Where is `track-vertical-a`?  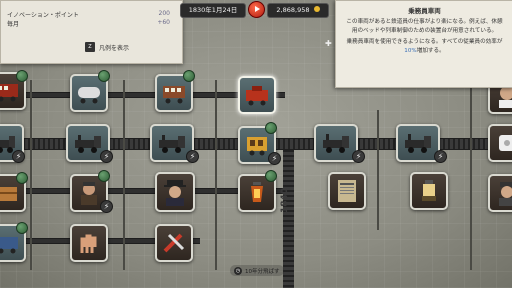 track-vertical-a is located at coordinates (31, 175).